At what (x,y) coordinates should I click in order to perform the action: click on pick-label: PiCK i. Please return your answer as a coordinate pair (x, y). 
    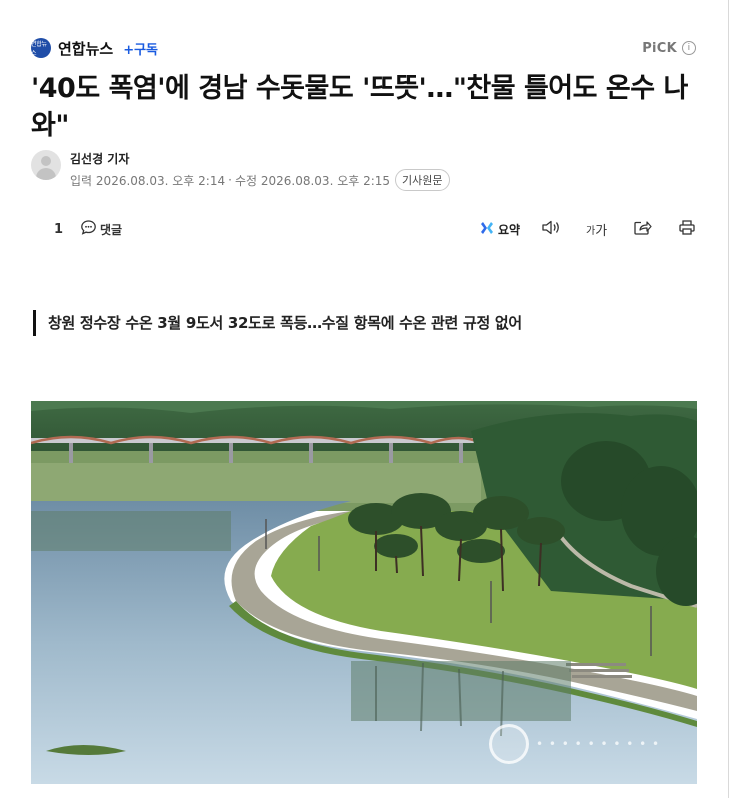
    Looking at the image, I should click on (669, 48).